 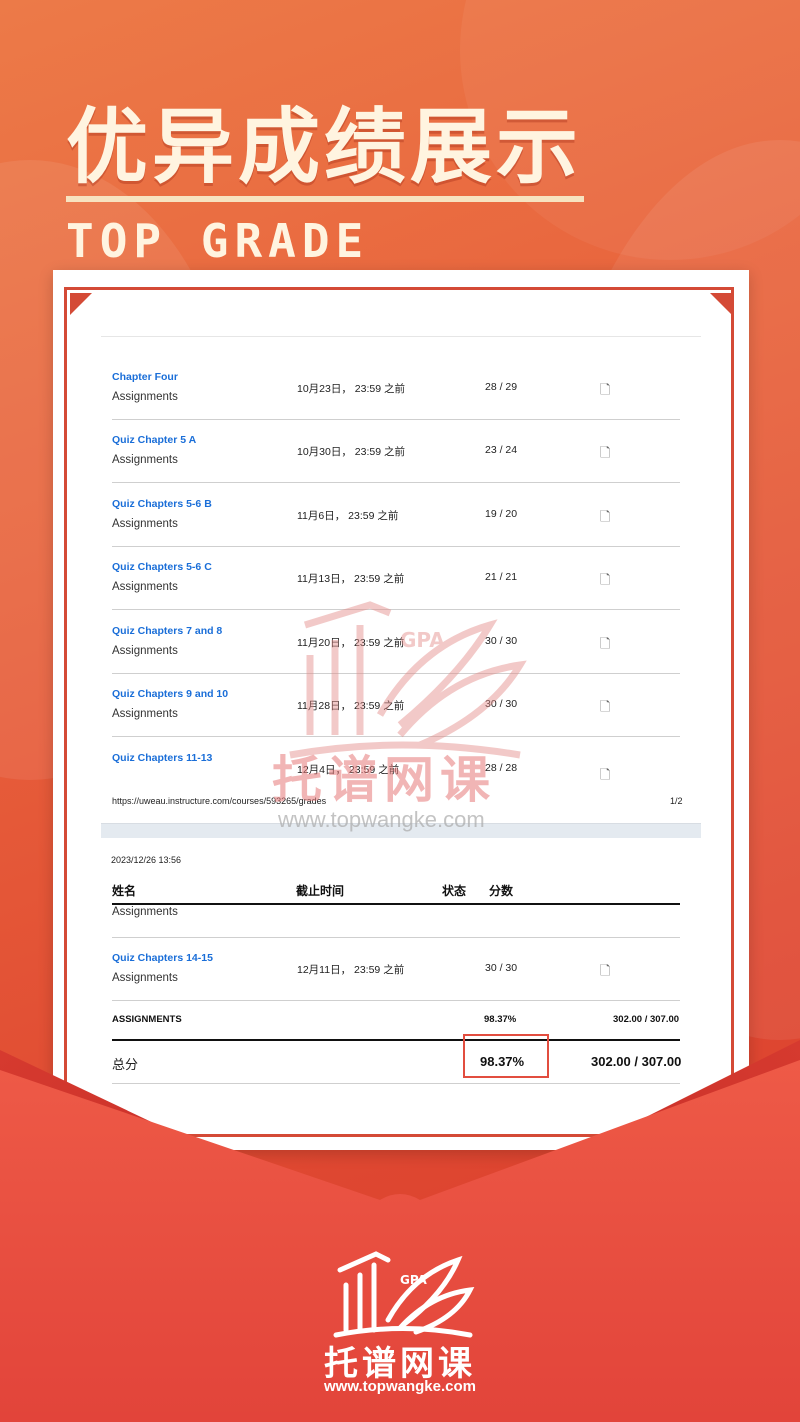 What do you see at coordinates (501, 387) in the screenshot?
I see `score: 28 / 29` at bounding box center [501, 387].